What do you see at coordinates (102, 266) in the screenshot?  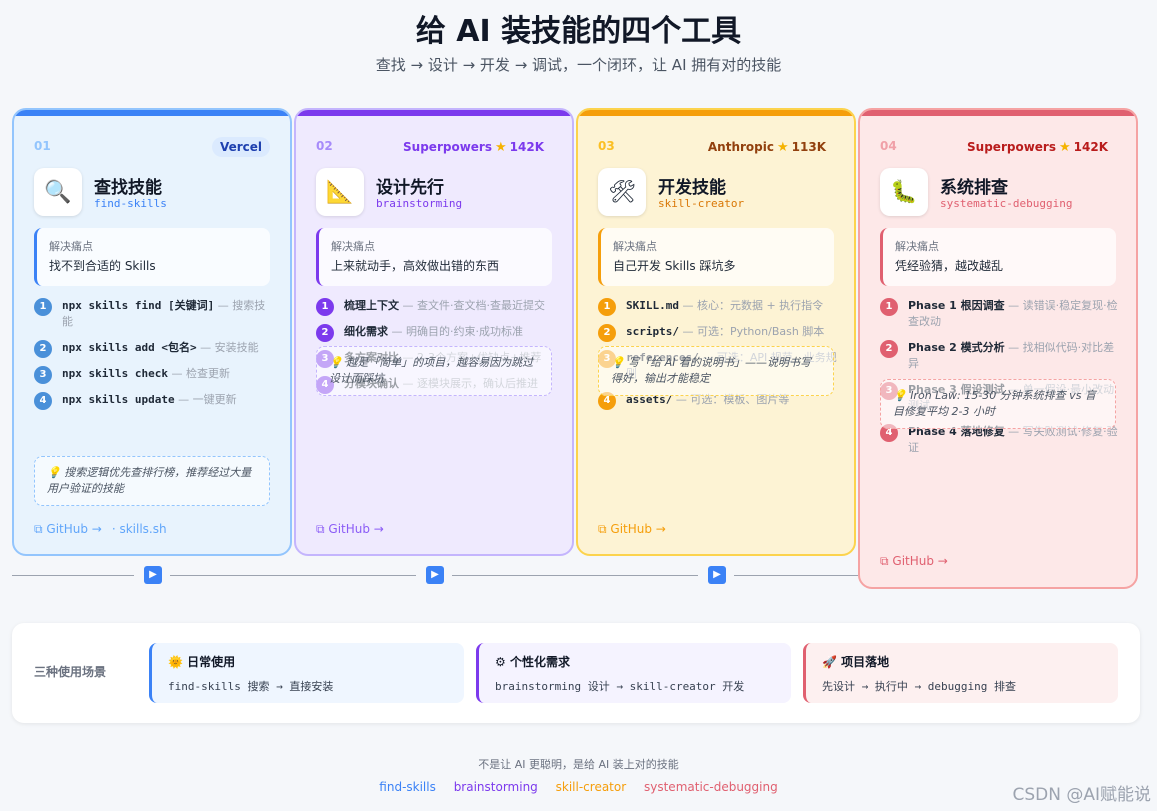 I see `pain-text: 找不到合适的 Skills` at bounding box center [102, 266].